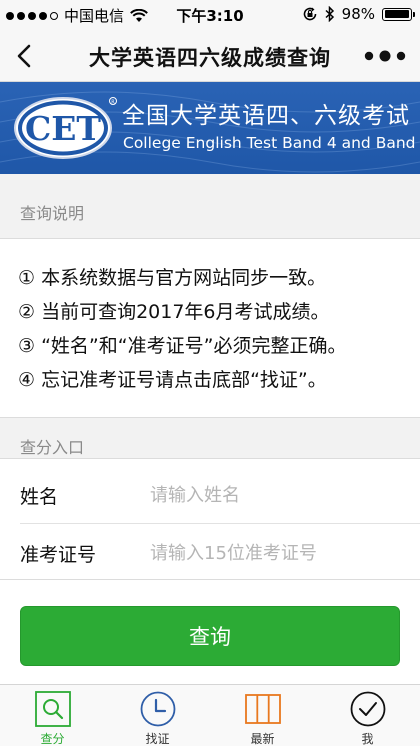  I want to click on instruction-item: ① 本系统数据与官方网站同步一致。, so click(172, 278).